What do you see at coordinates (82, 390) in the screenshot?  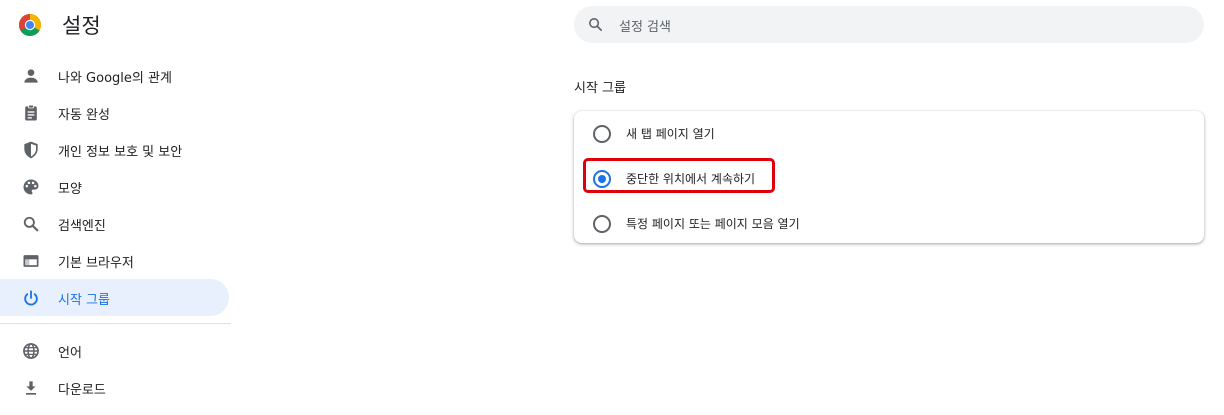 I see `sidebar-item-label: 다운로드` at bounding box center [82, 390].